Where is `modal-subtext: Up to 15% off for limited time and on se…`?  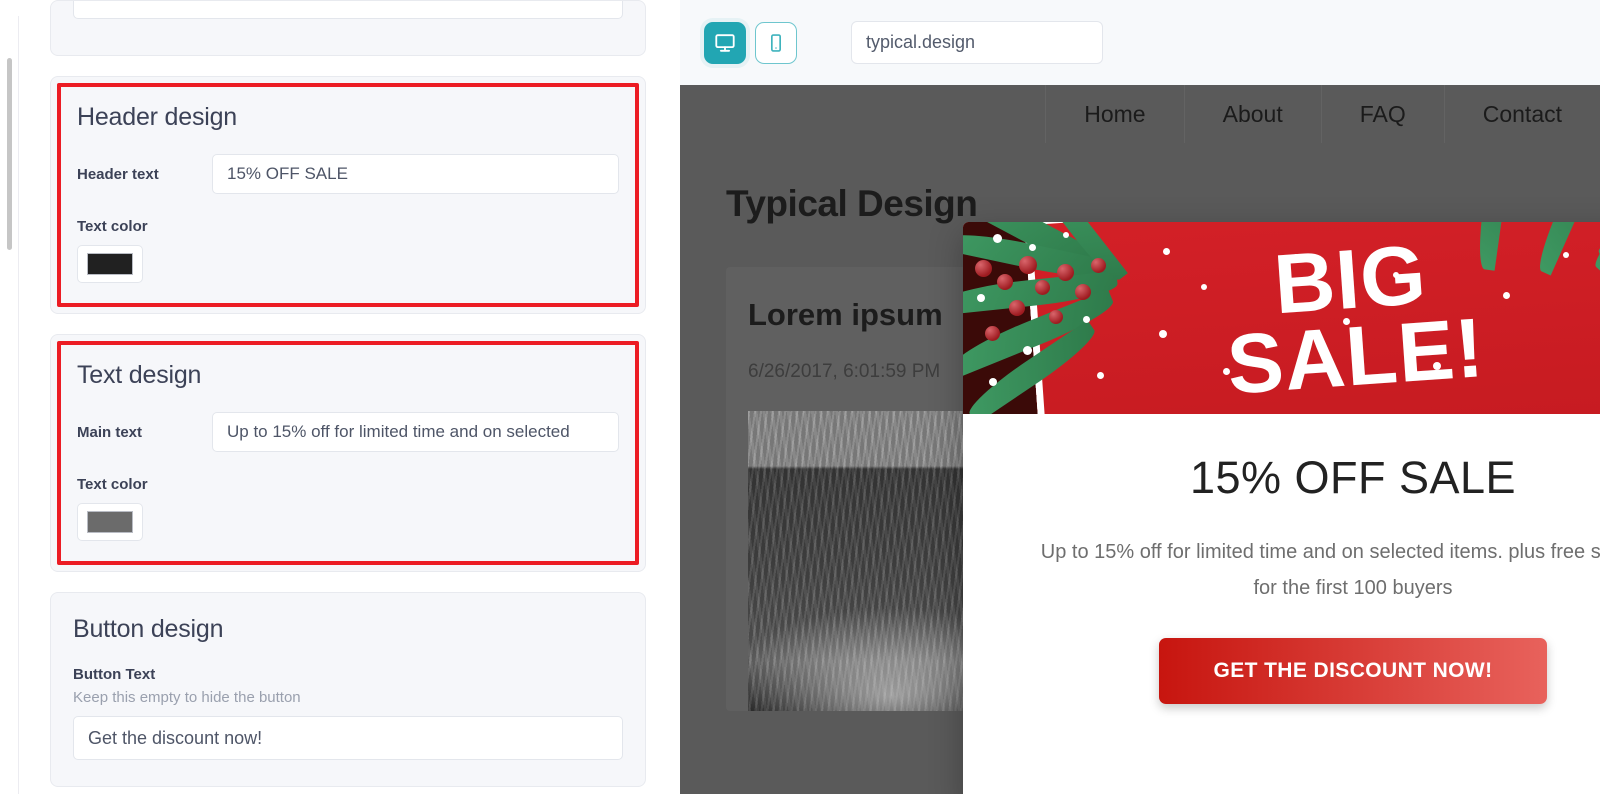 modal-subtext: Up to 15% off for limited time and on se… is located at coordinates (1320, 570).